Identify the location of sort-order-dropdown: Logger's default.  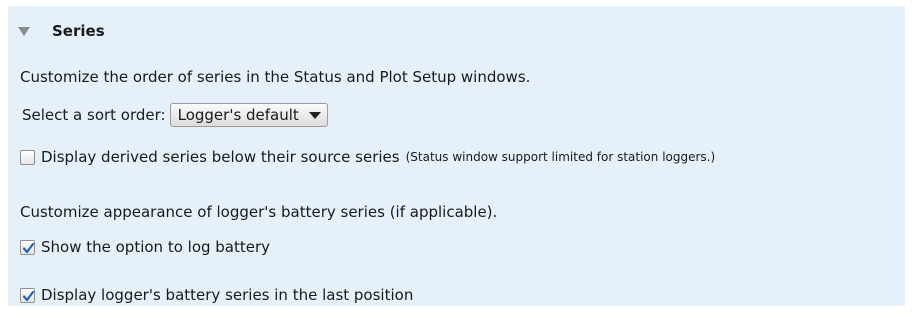
(248, 115).